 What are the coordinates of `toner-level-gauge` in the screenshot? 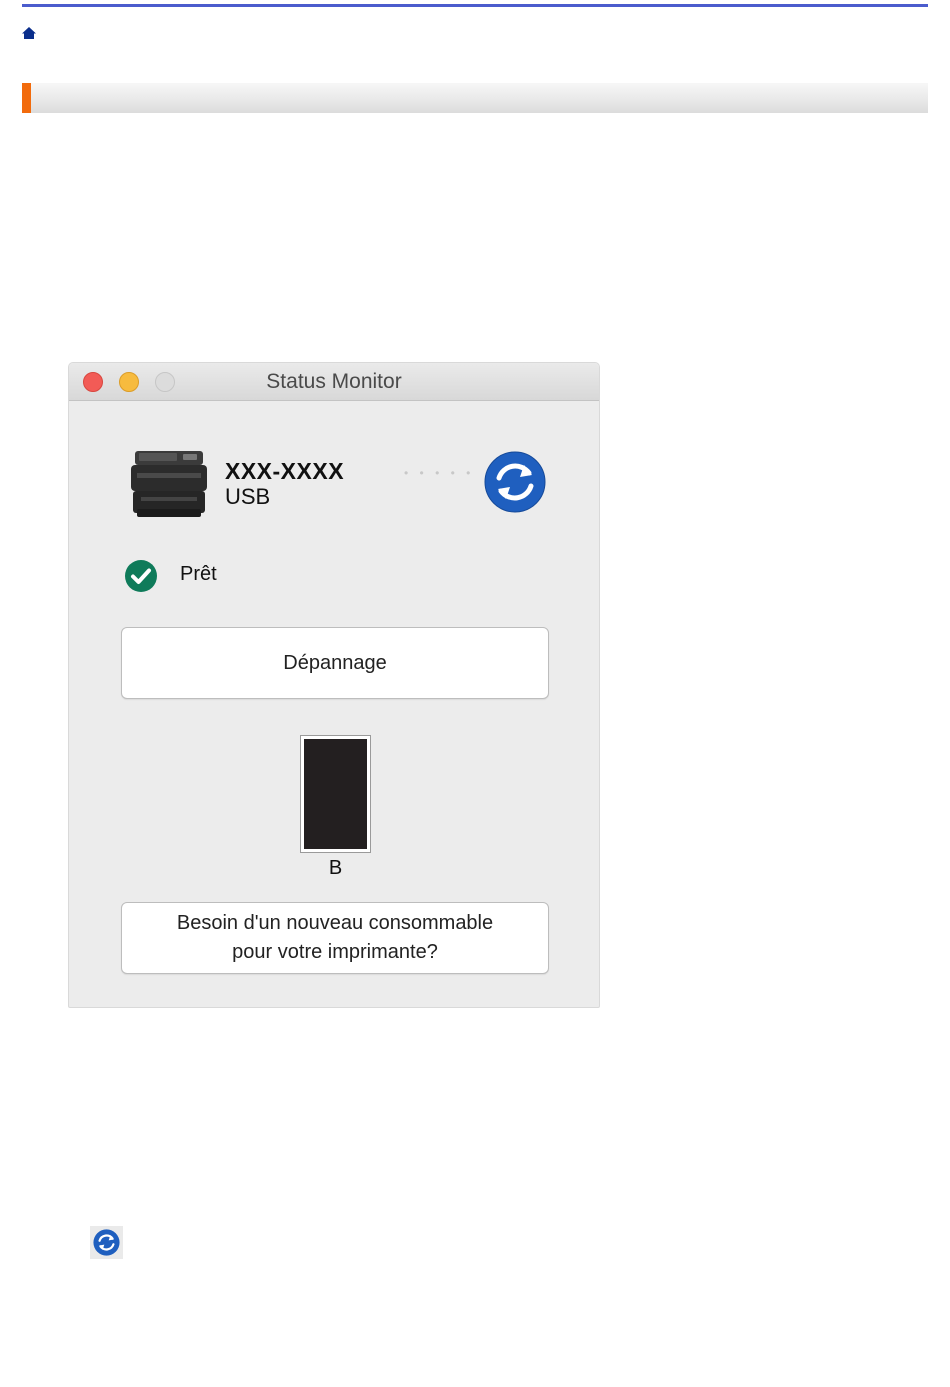 It's located at (335, 794).